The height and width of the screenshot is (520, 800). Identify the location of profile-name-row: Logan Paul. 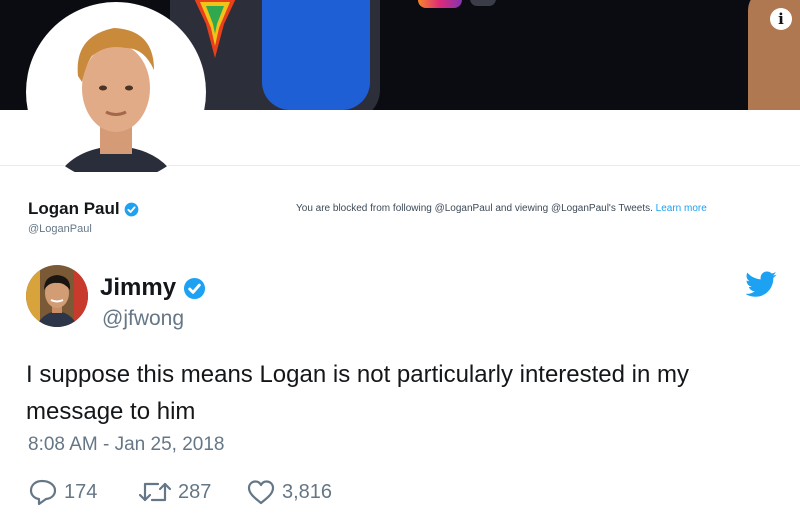
(83, 209).